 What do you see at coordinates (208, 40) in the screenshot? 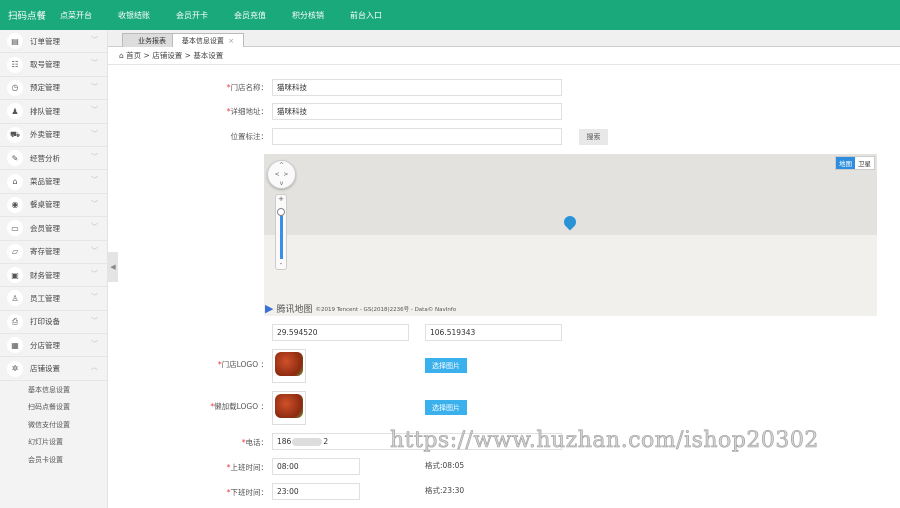
I see `tab-basic-info: 基本信息设置 ×` at bounding box center [208, 40].